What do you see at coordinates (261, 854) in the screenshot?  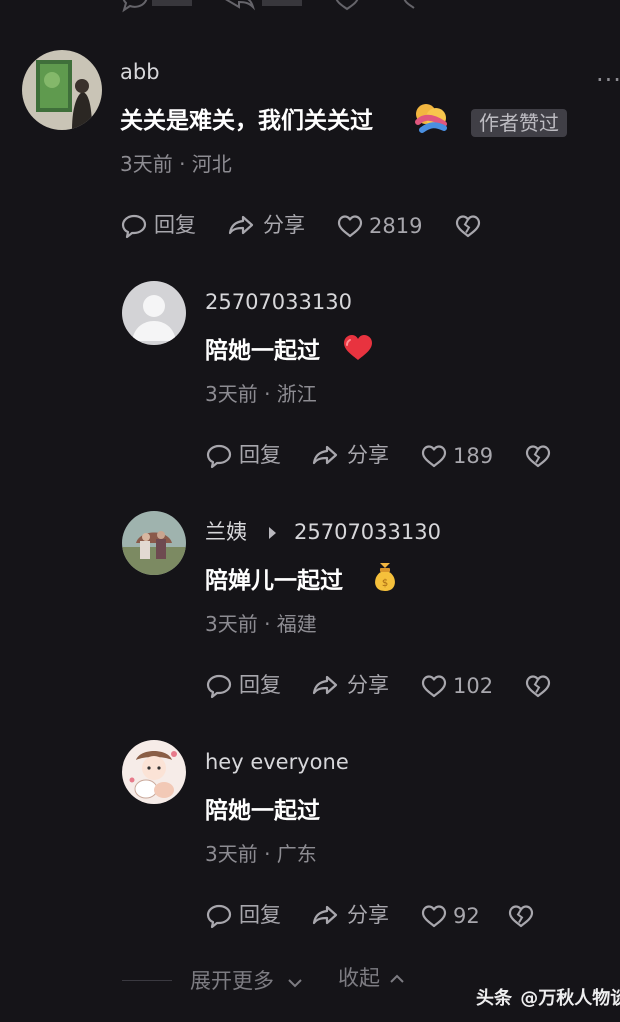 I see `comment-meta: 3天前 · 广东` at bounding box center [261, 854].